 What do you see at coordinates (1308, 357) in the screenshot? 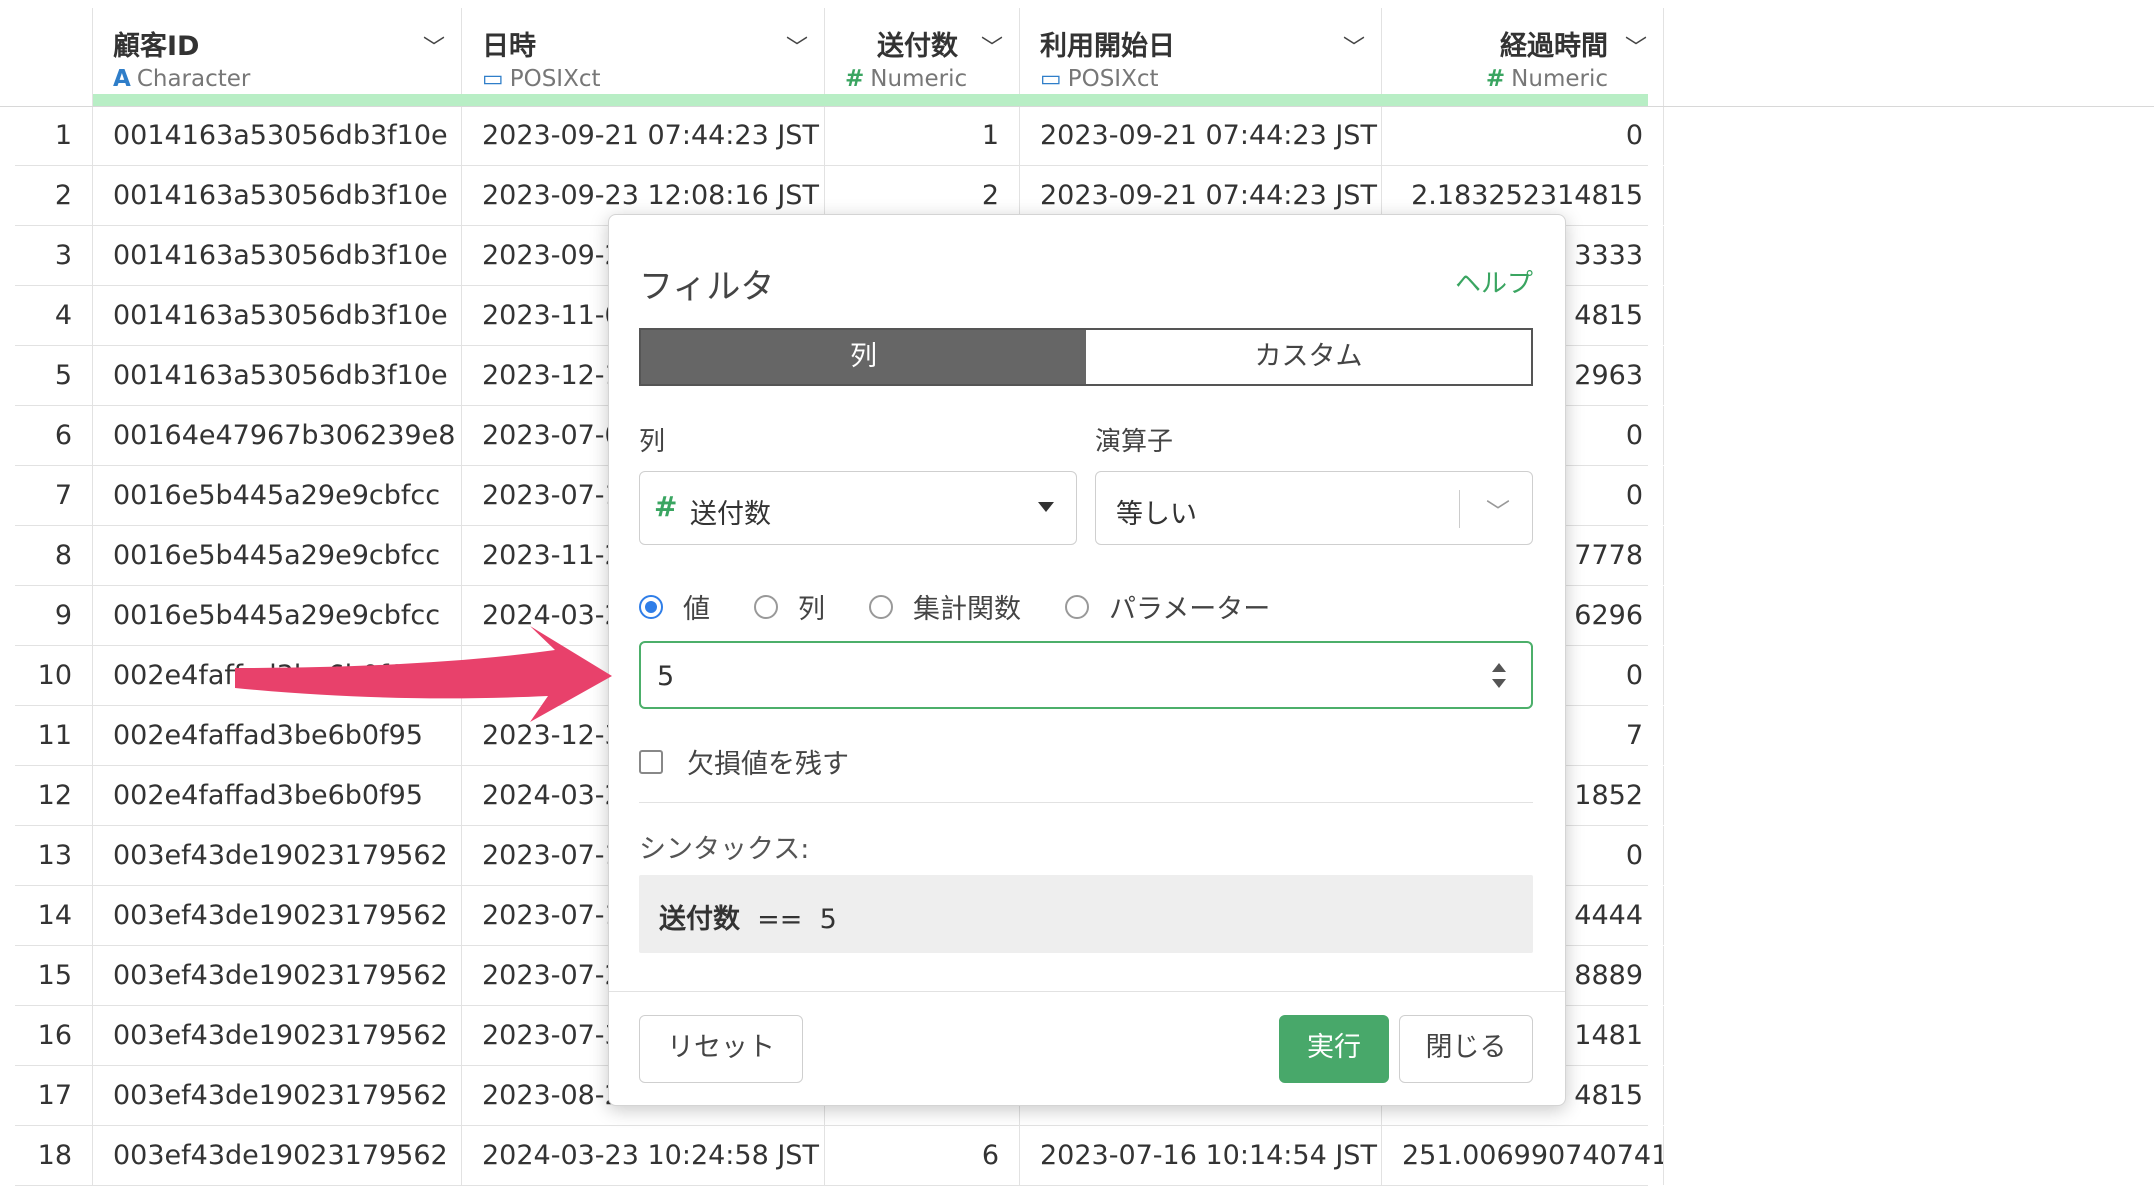
I see `tab-custom: カスタム` at bounding box center [1308, 357].